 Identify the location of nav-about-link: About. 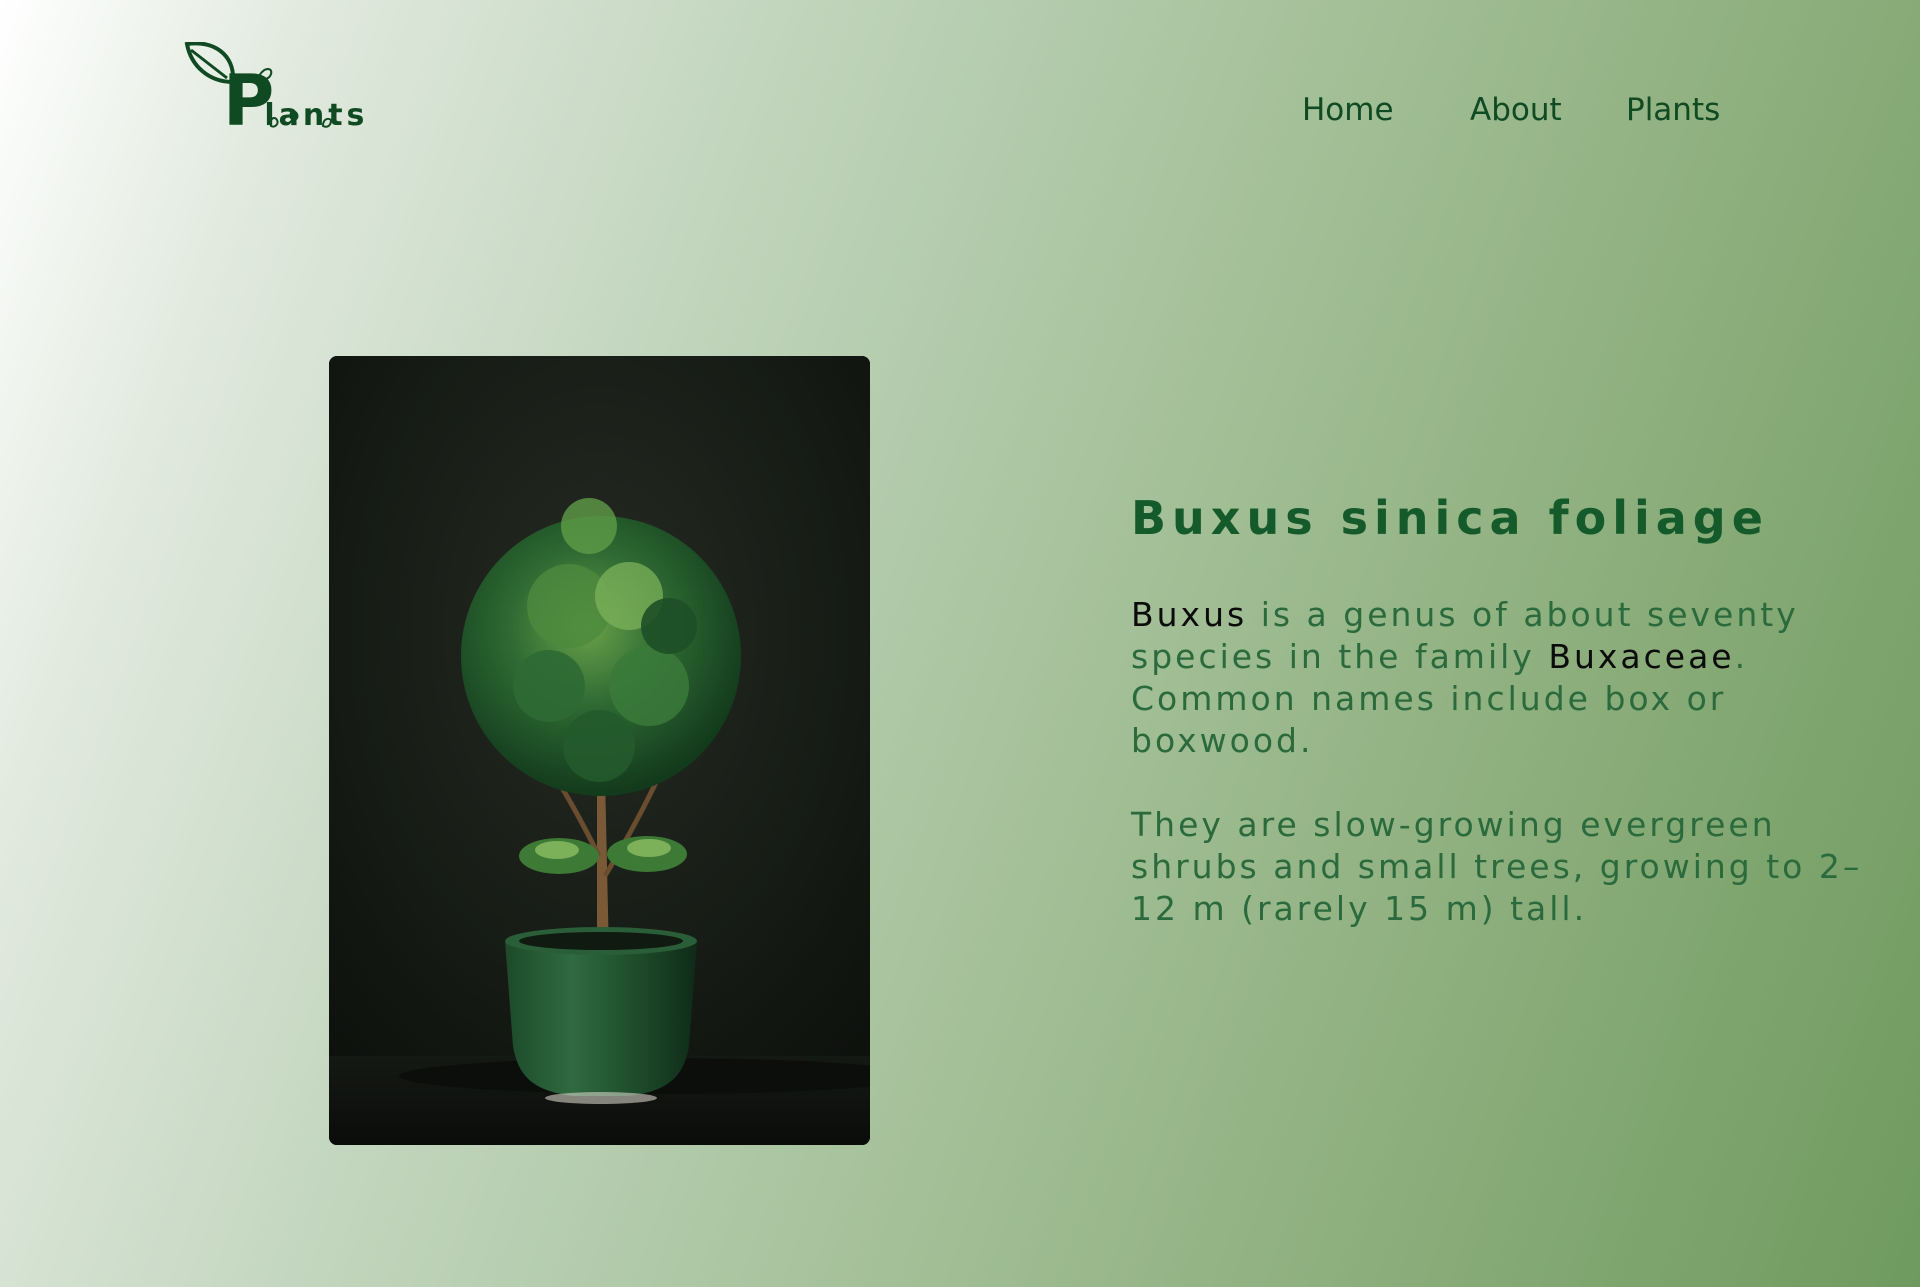
(1516, 110).